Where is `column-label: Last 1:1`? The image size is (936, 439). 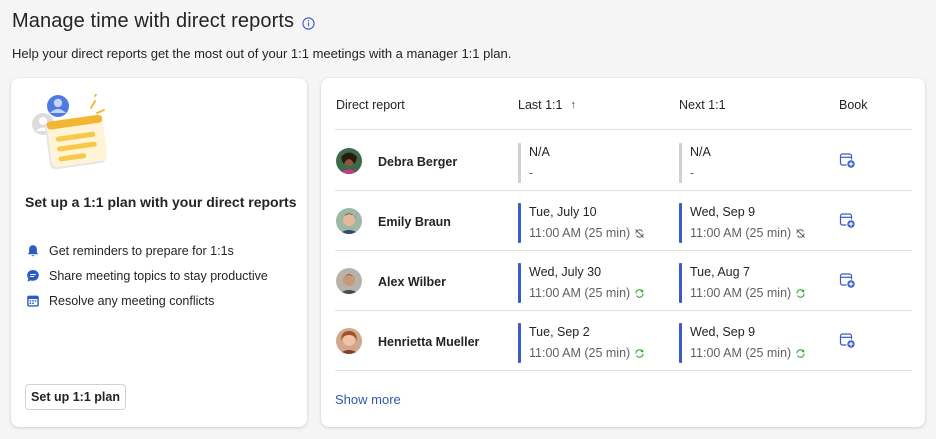 column-label: Last 1:1 is located at coordinates (540, 105).